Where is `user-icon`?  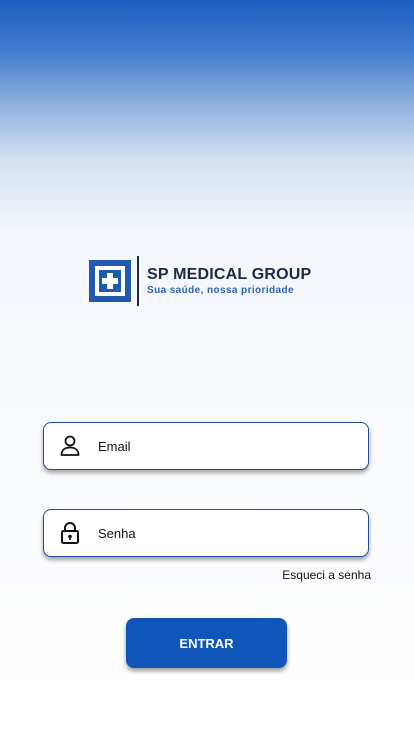 user-icon is located at coordinates (70, 445).